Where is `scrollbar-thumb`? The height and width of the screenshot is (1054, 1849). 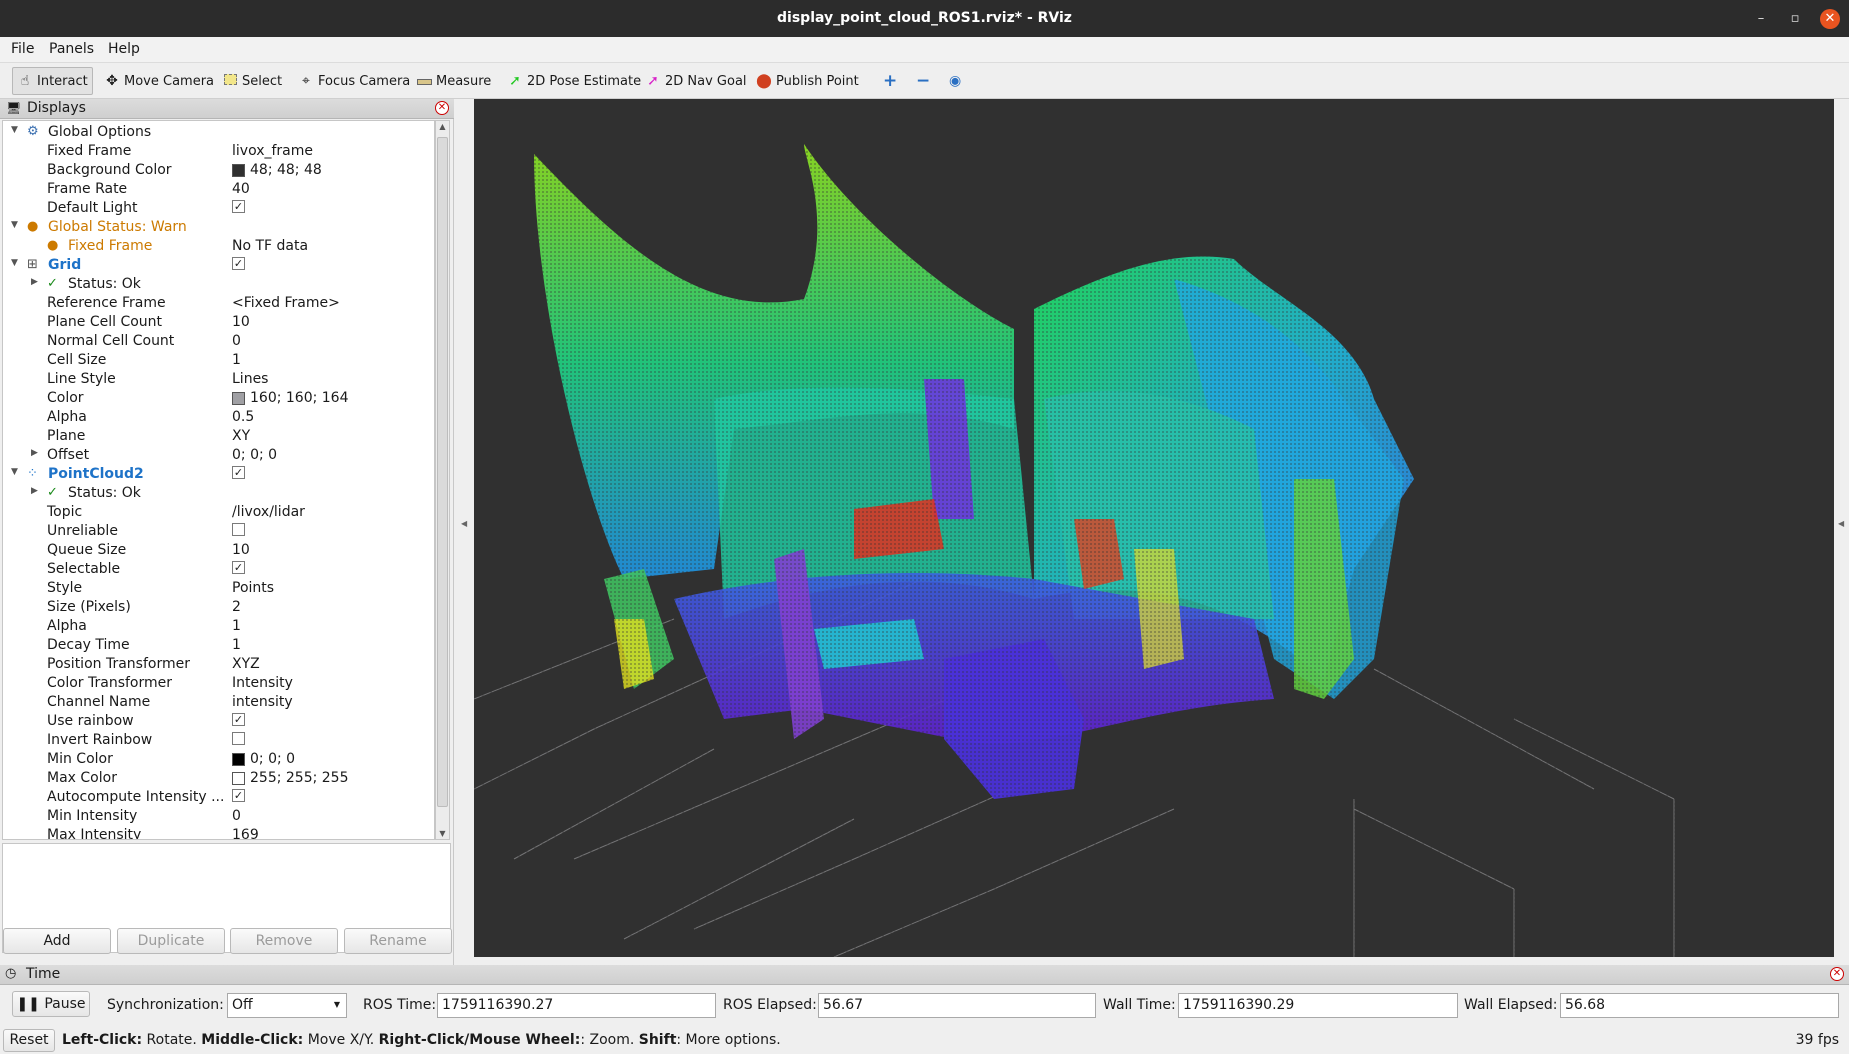 scrollbar-thumb is located at coordinates (442, 472).